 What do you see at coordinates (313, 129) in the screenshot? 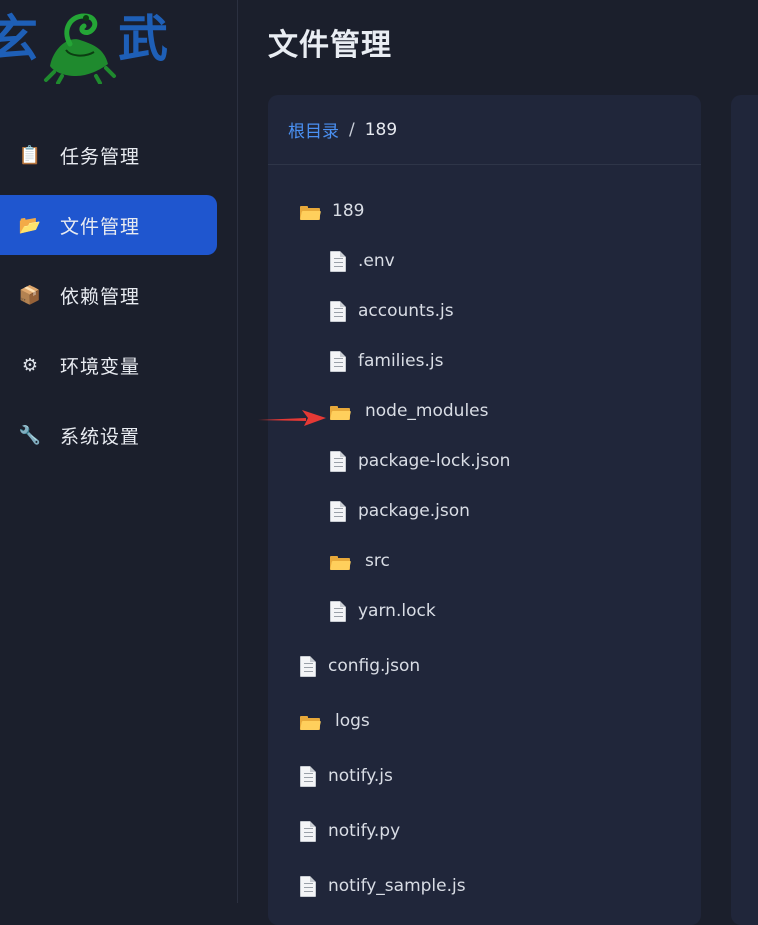
I see `breadcrumb-root-link: 根目录` at bounding box center [313, 129].